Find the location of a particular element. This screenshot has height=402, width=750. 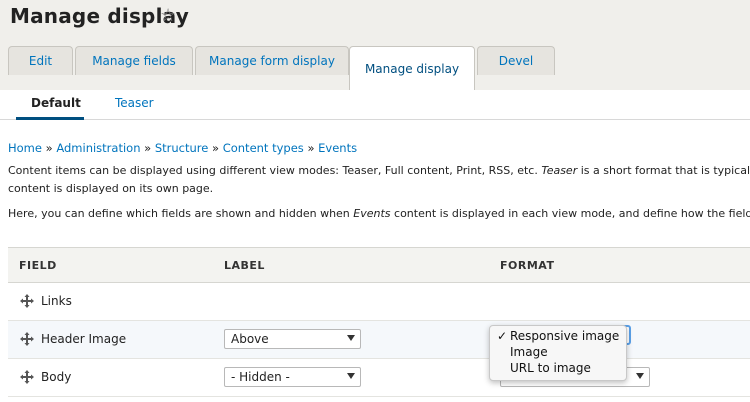

field-name: Header Image is located at coordinates (84, 339).